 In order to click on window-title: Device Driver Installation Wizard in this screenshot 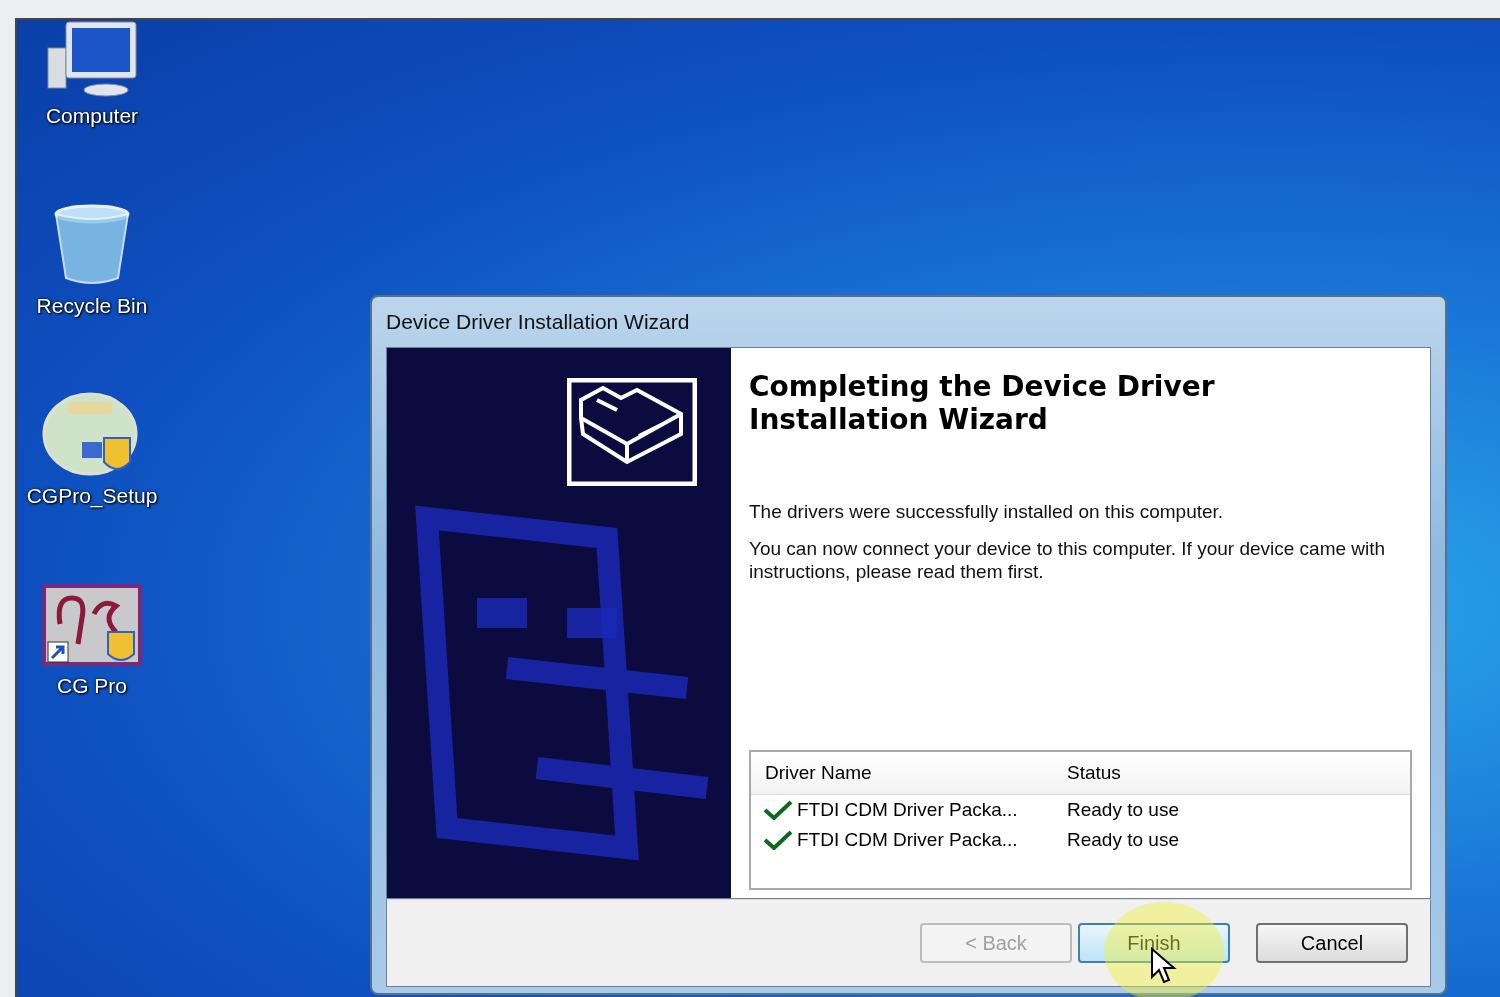, I will do `click(538, 322)`.